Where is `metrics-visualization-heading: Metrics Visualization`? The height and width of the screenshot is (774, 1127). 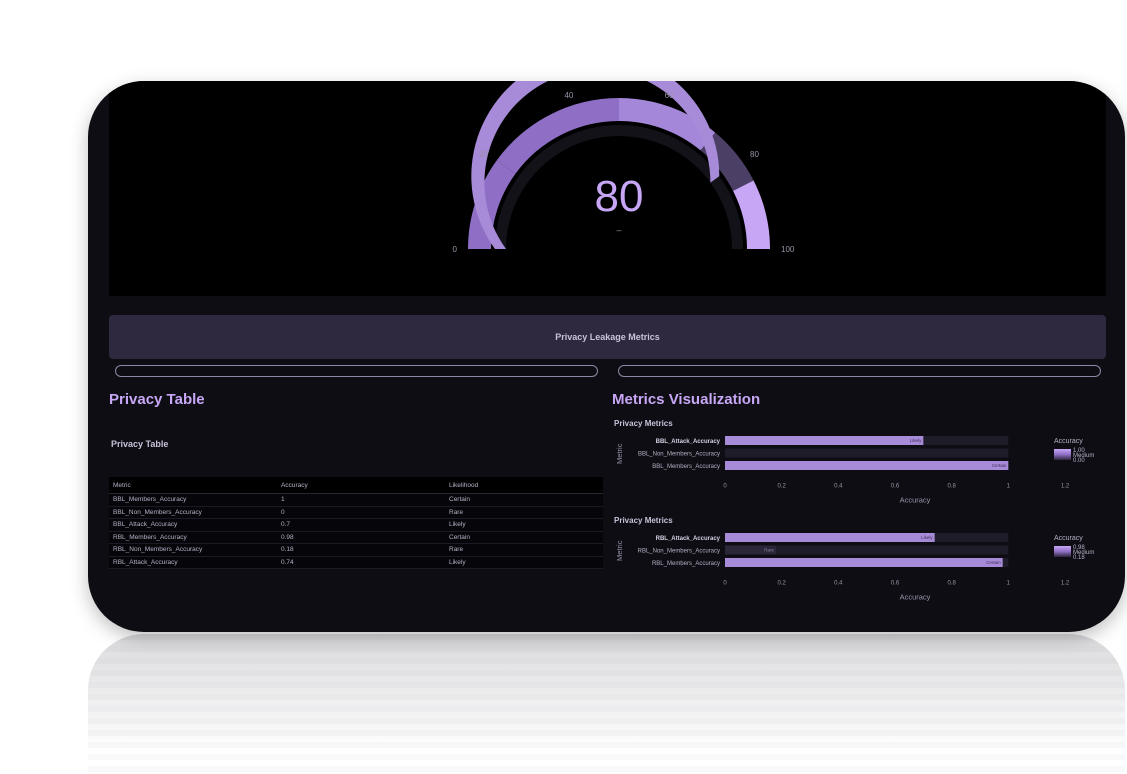 metrics-visualization-heading: Metrics Visualization is located at coordinates (686, 399).